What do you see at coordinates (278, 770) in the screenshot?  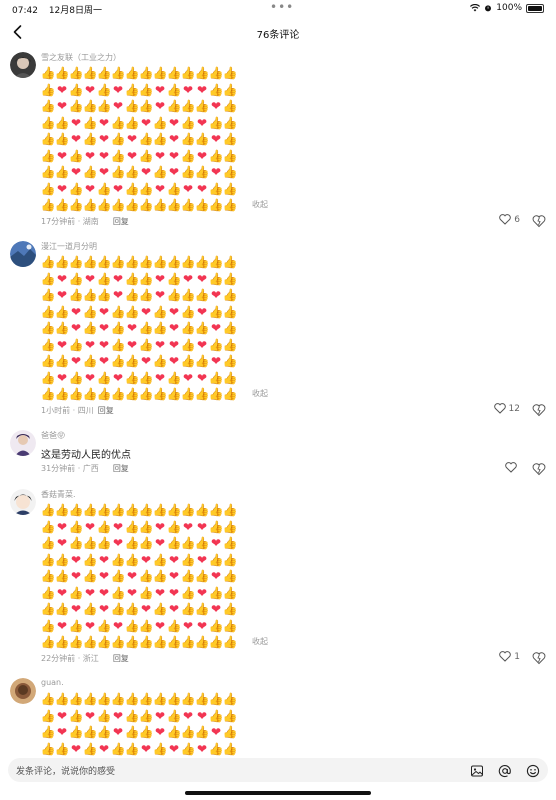 I see `comment-input: 发条评论，说说你的感受` at bounding box center [278, 770].